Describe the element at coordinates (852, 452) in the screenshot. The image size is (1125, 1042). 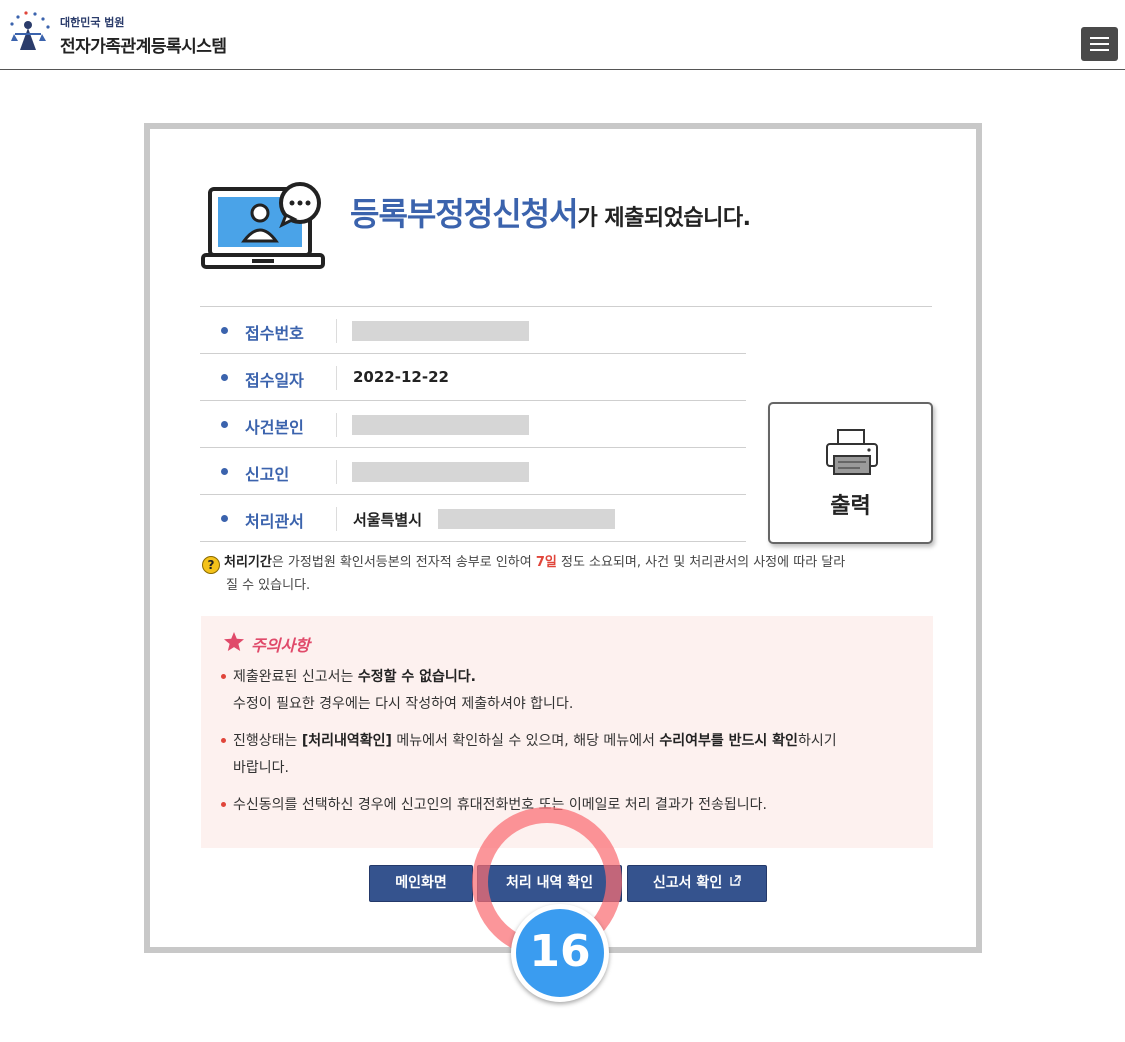
I see `printer-icon` at that location.